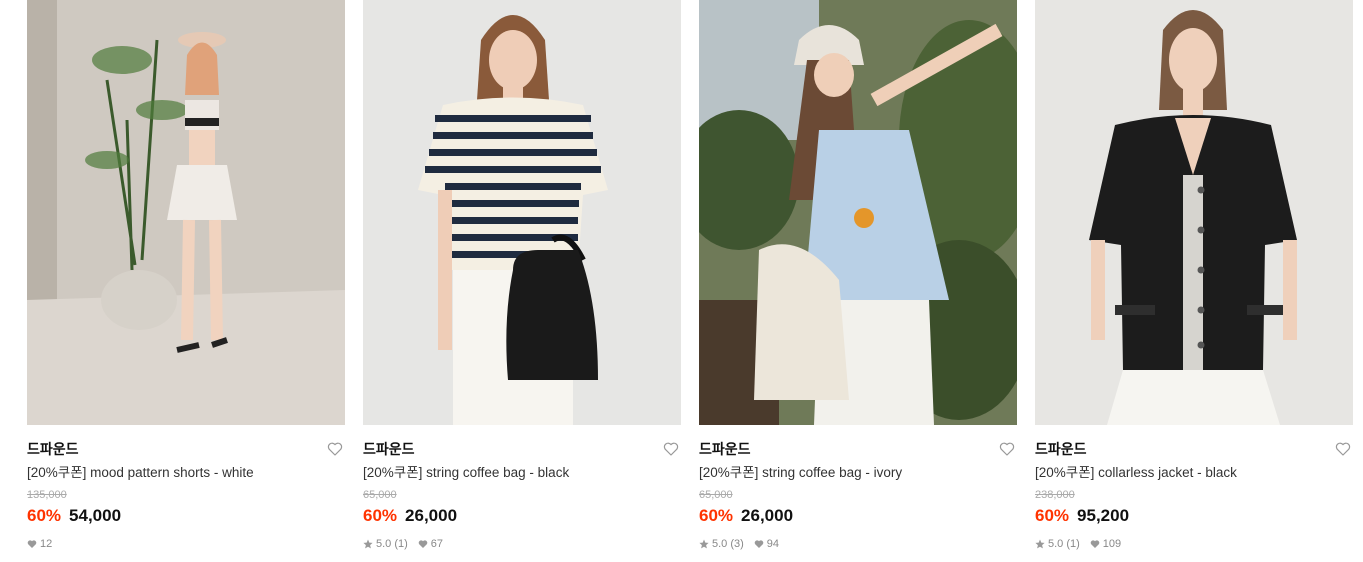  Describe the element at coordinates (1103, 515) in the screenshot. I see `sale-price: 95,200` at that location.